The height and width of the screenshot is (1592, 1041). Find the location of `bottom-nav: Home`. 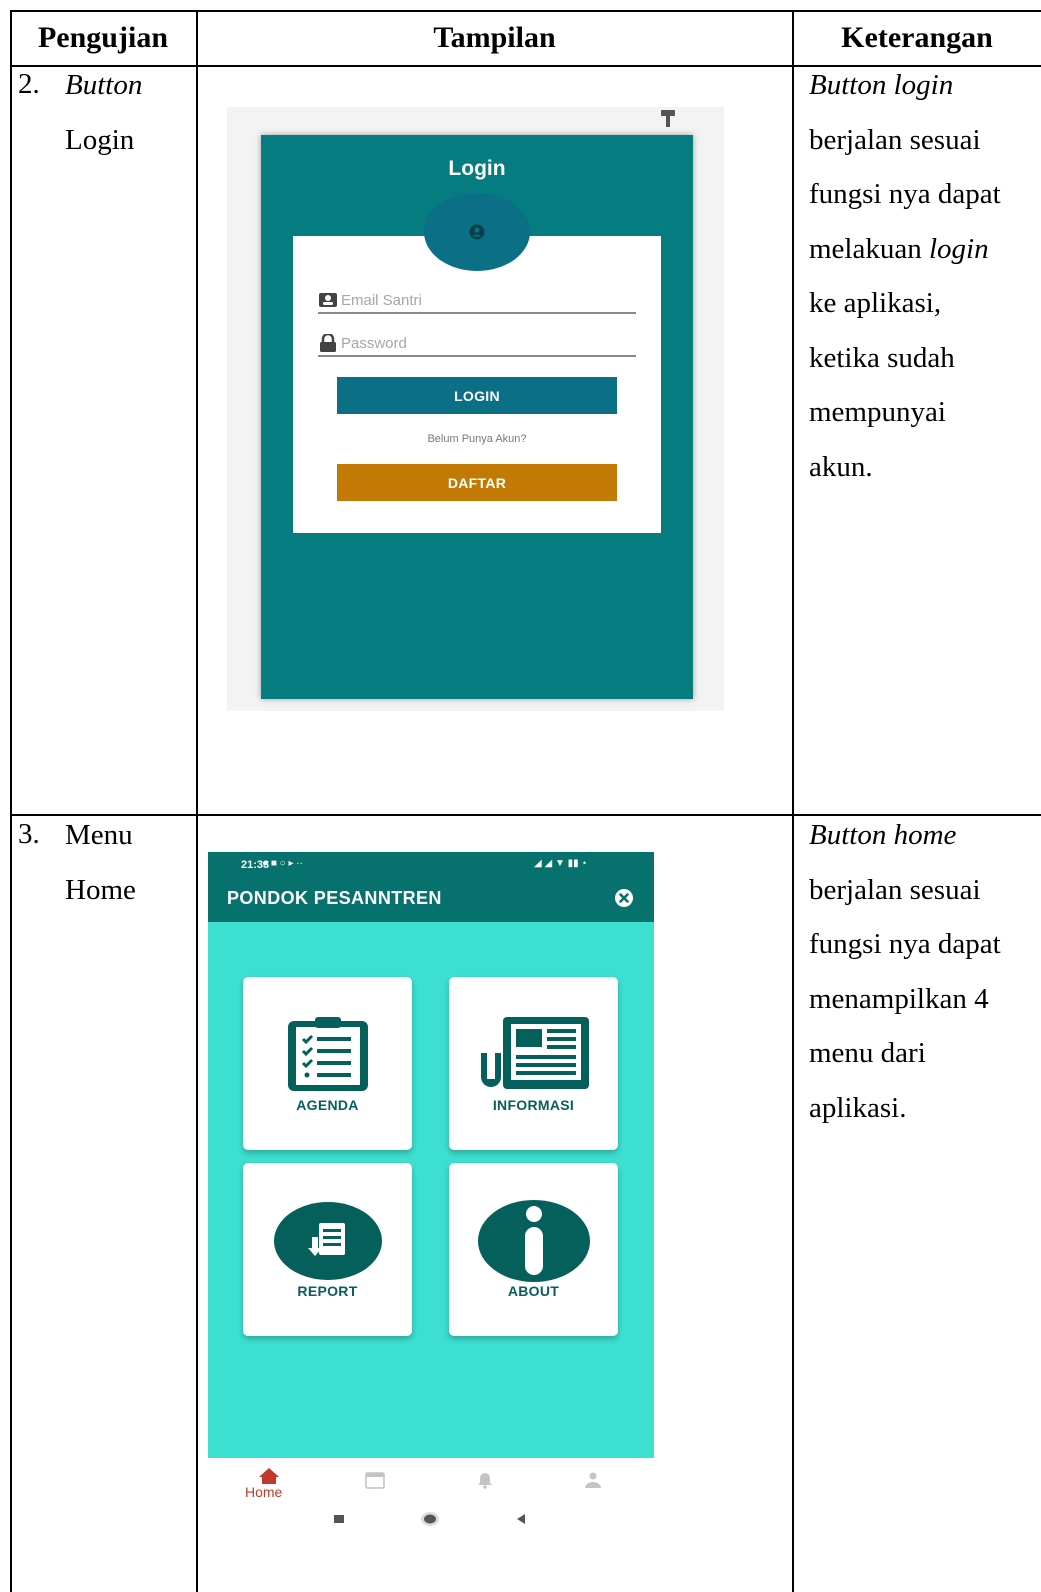

bottom-nav: Home is located at coordinates (431, 1502).